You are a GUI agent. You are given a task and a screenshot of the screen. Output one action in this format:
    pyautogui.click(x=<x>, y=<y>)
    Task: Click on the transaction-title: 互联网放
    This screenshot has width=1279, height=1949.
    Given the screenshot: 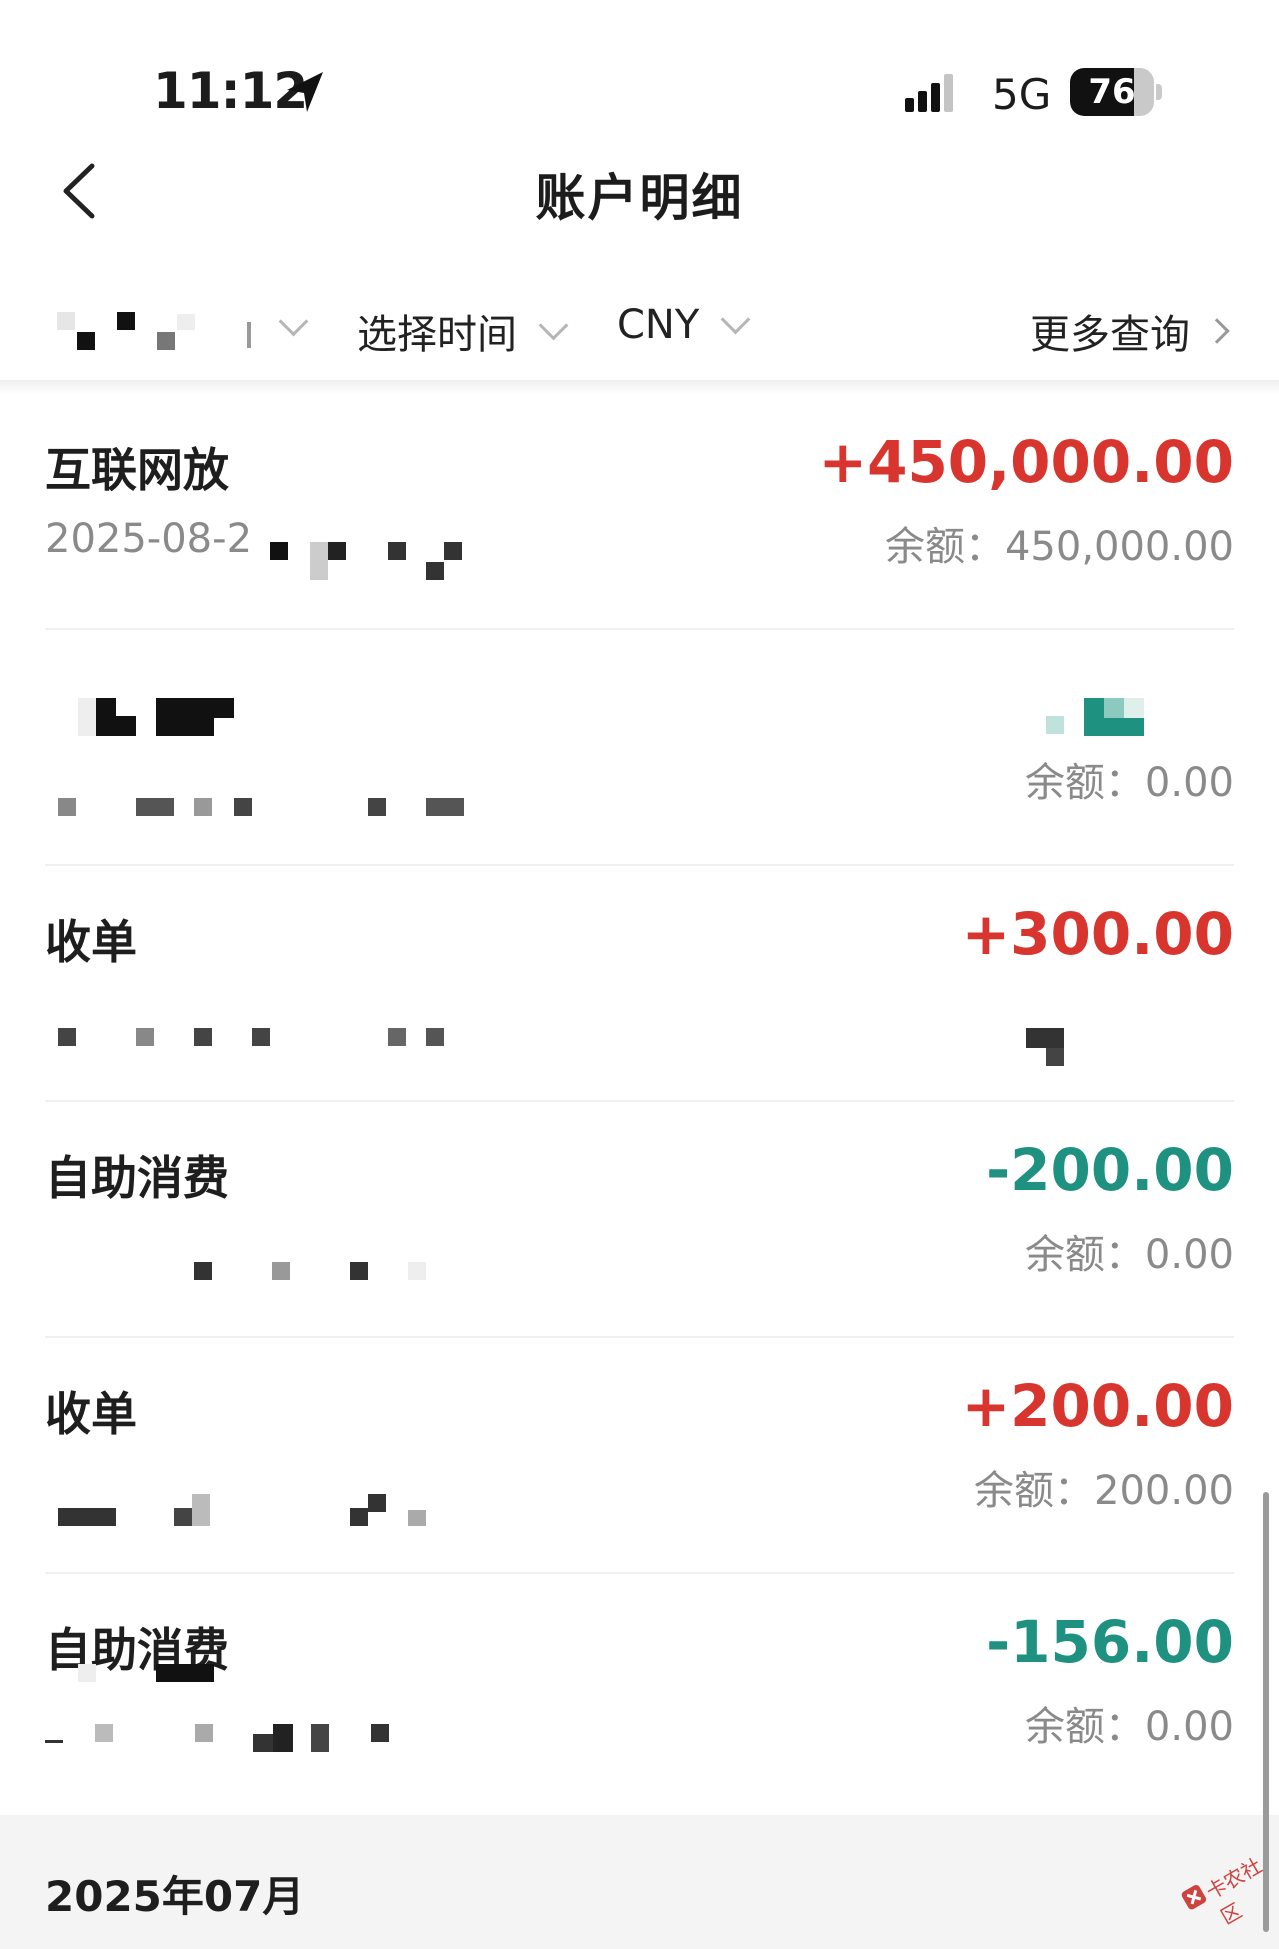 What is the action you would take?
    pyautogui.click(x=137, y=470)
    